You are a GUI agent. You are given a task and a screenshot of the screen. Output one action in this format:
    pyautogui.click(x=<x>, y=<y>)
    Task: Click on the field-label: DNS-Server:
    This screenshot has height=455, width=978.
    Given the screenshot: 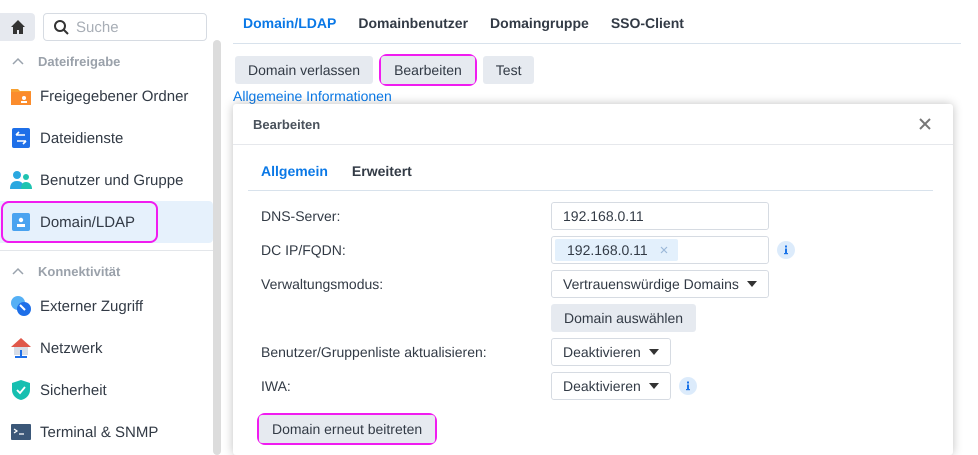 What is the action you would take?
    pyautogui.click(x=301, y=216)
    